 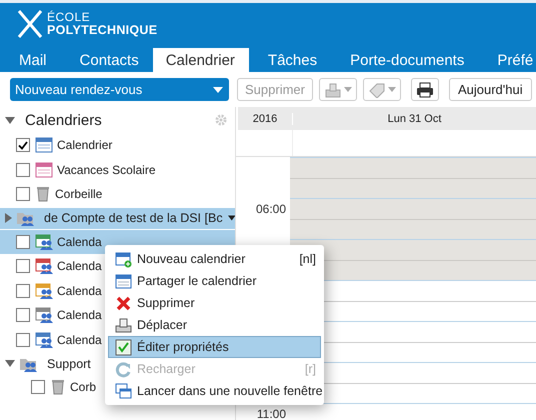 I want to click on account-name: de Compte de test de la DSI [Bc, so click(x=133, y=218).